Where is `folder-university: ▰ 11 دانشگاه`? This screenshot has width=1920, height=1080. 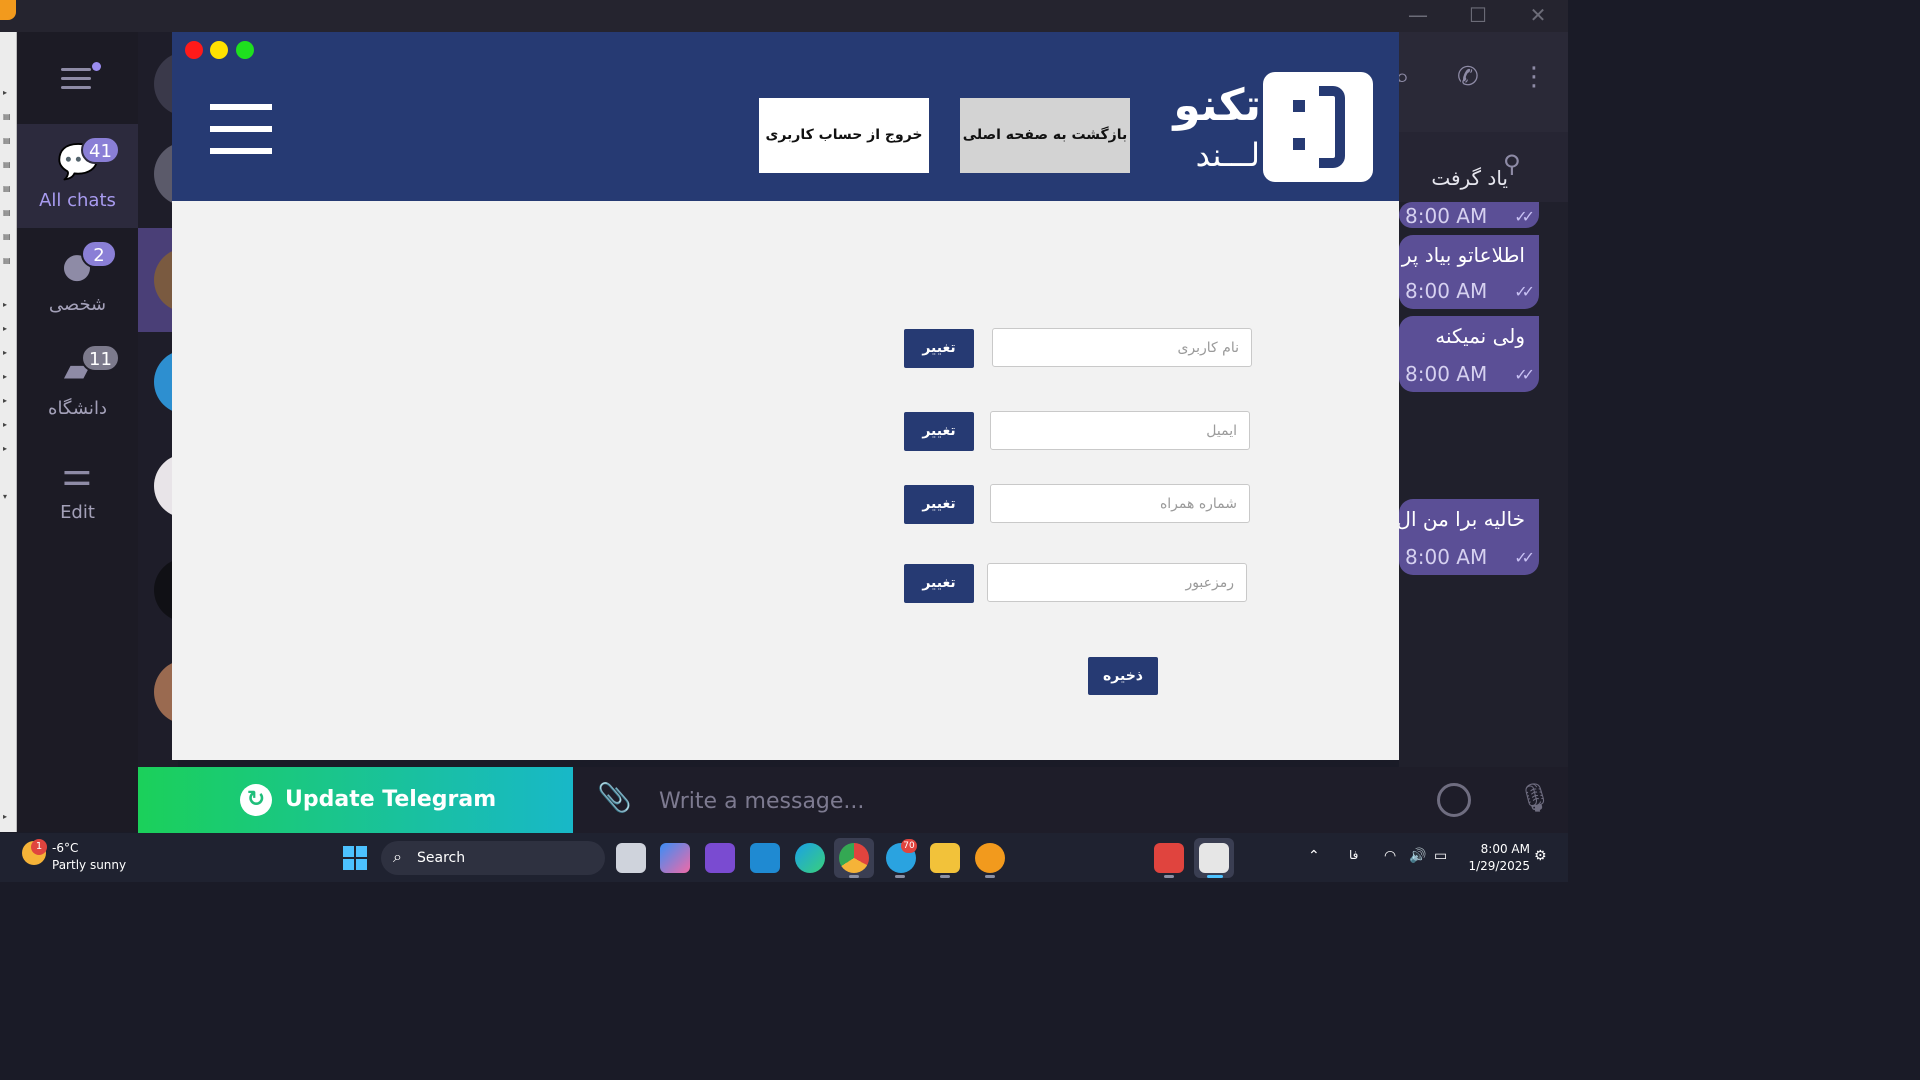 folder-university: ▰ 11 دانشگاه is located at coordinates (77, 384).